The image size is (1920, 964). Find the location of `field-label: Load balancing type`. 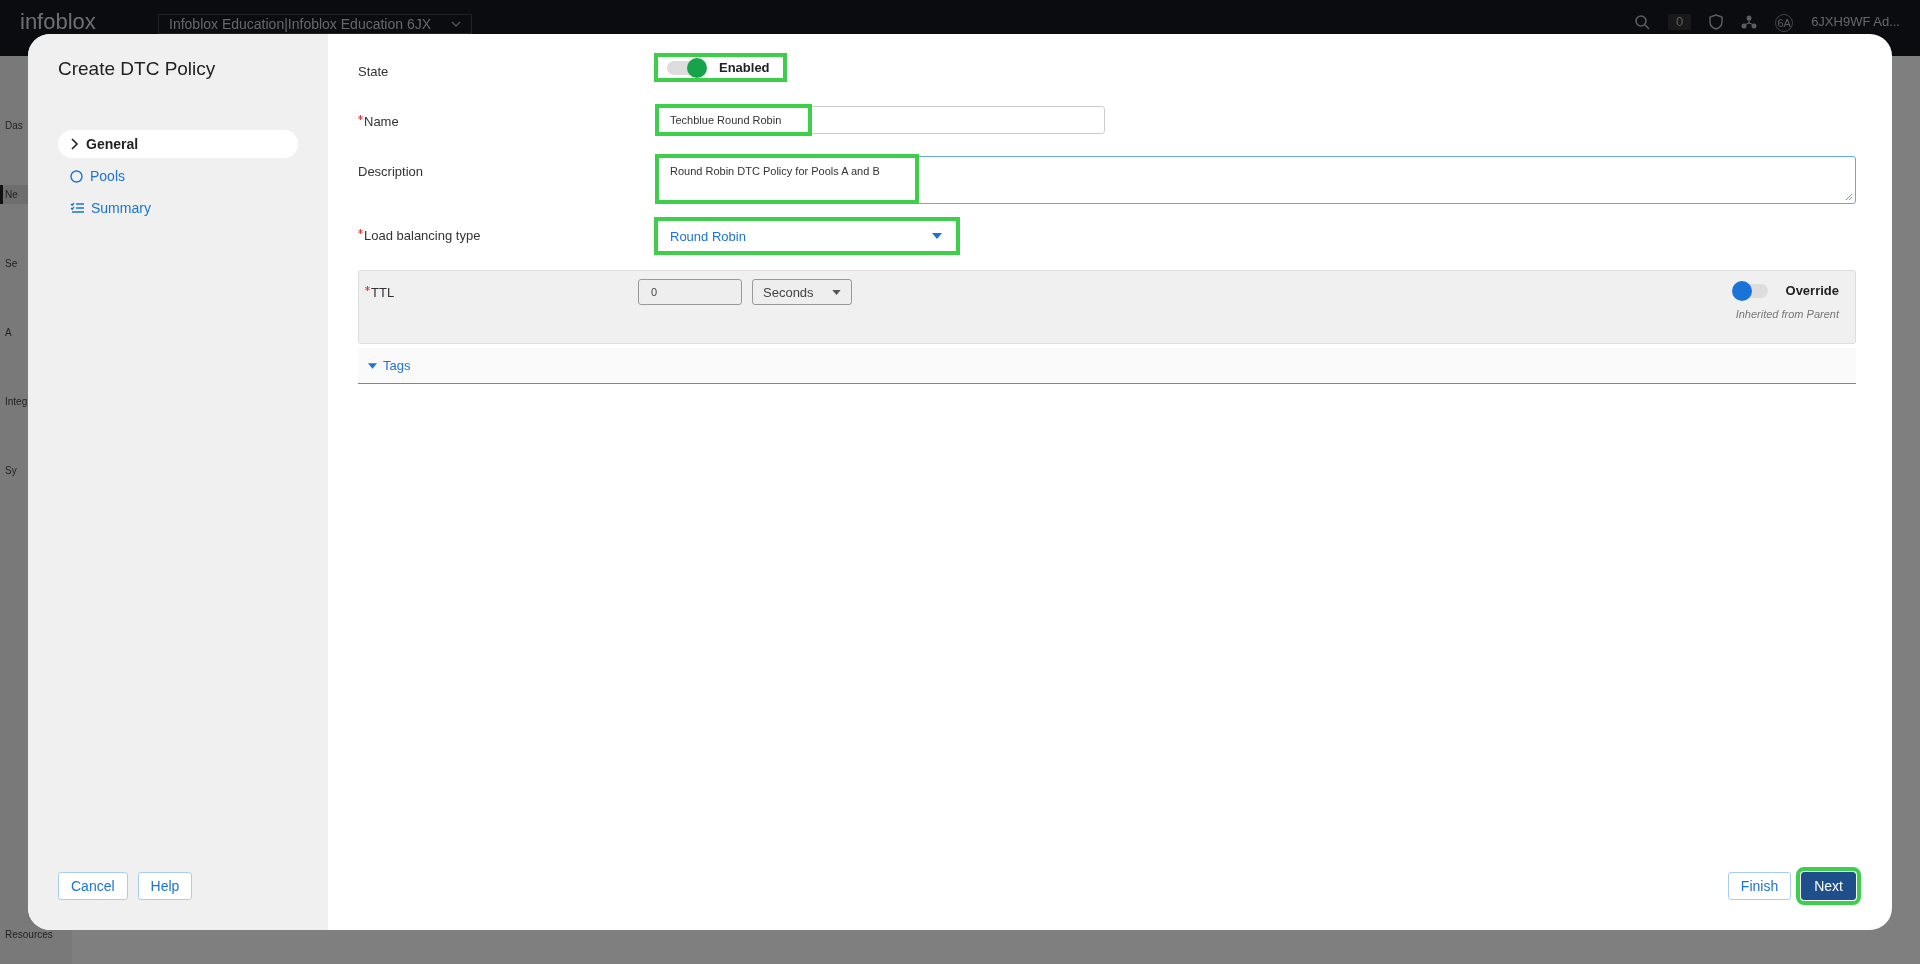

field-label: Load balancing type is located at coordinates (507, 231).